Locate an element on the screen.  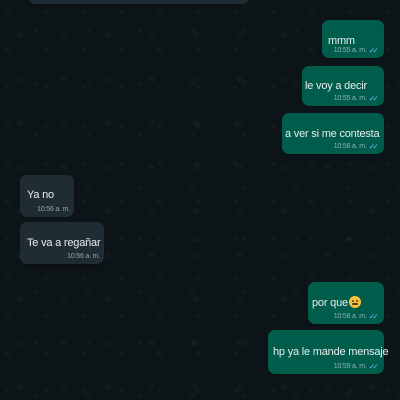
message-bubble-incoming: Te va a regañar 10:56 a. m. is located at coordinates (62, 243).